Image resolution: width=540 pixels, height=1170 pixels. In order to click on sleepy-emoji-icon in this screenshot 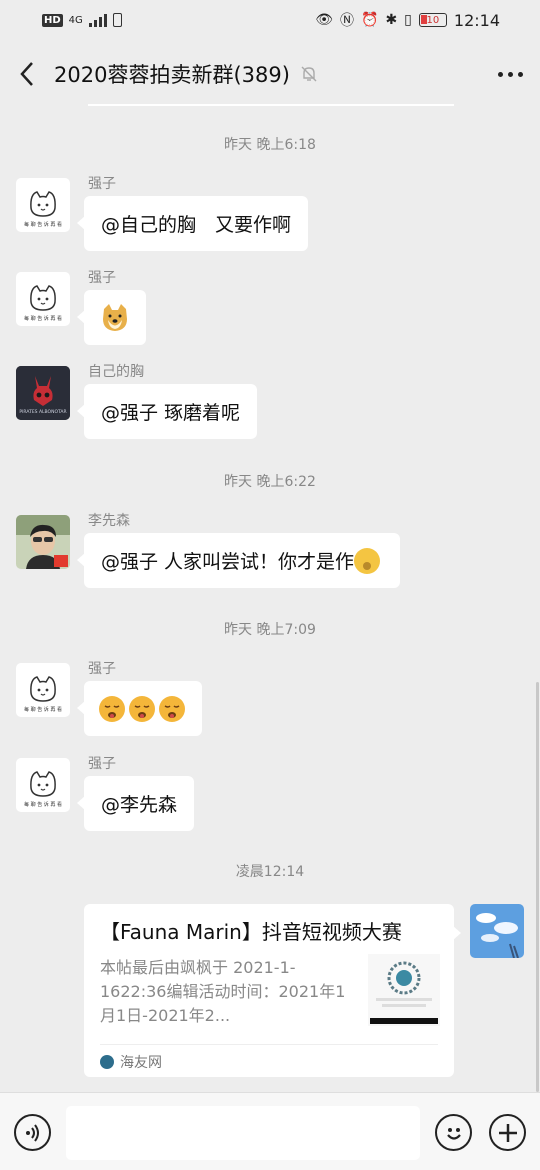, I will do `click(142, 708)`.